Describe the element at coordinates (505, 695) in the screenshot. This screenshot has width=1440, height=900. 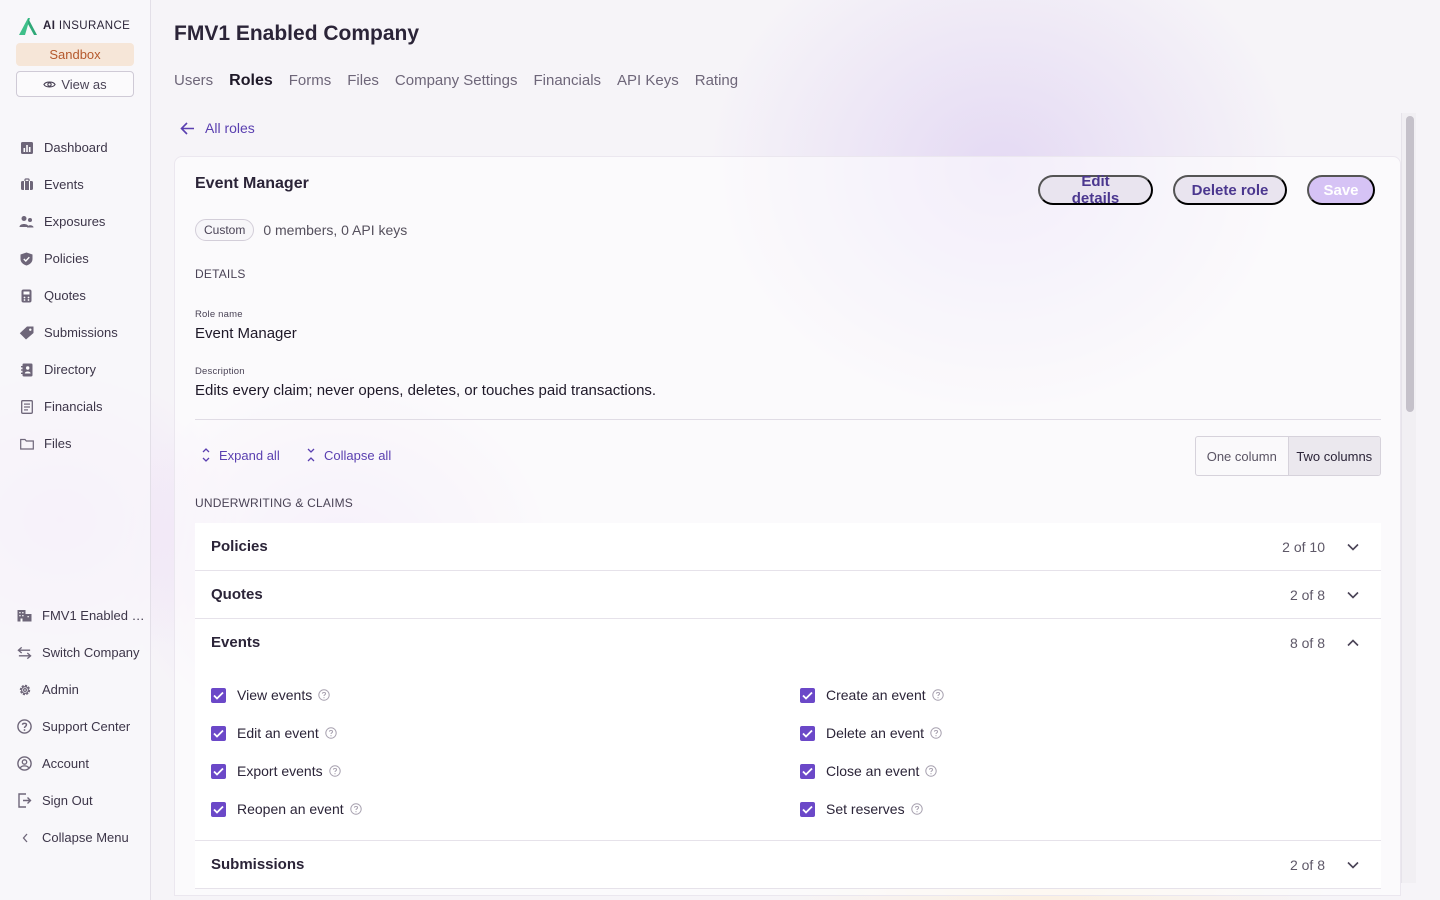
I see `permission-item: View events` at that location.